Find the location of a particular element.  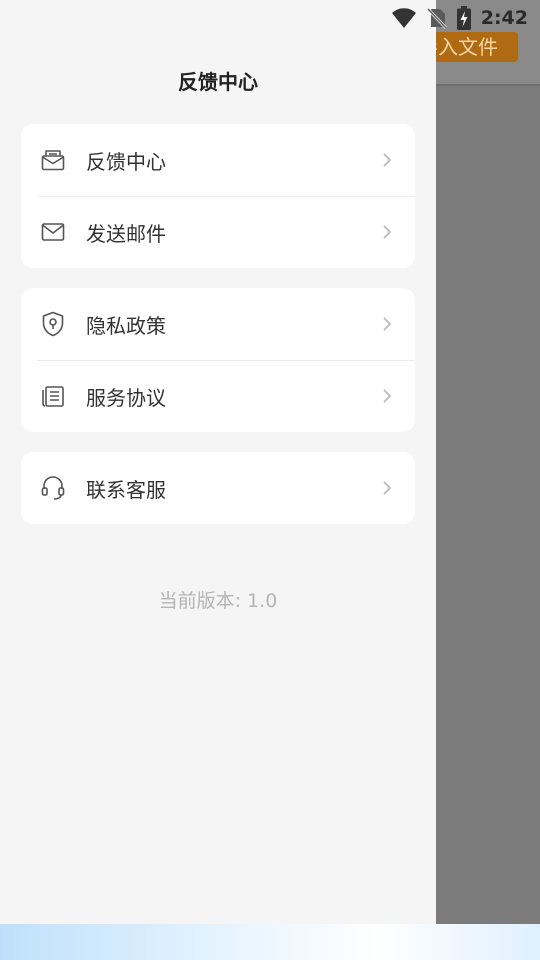

version-text: 当前版本: 1.0 is located at coordinates (218, 601).